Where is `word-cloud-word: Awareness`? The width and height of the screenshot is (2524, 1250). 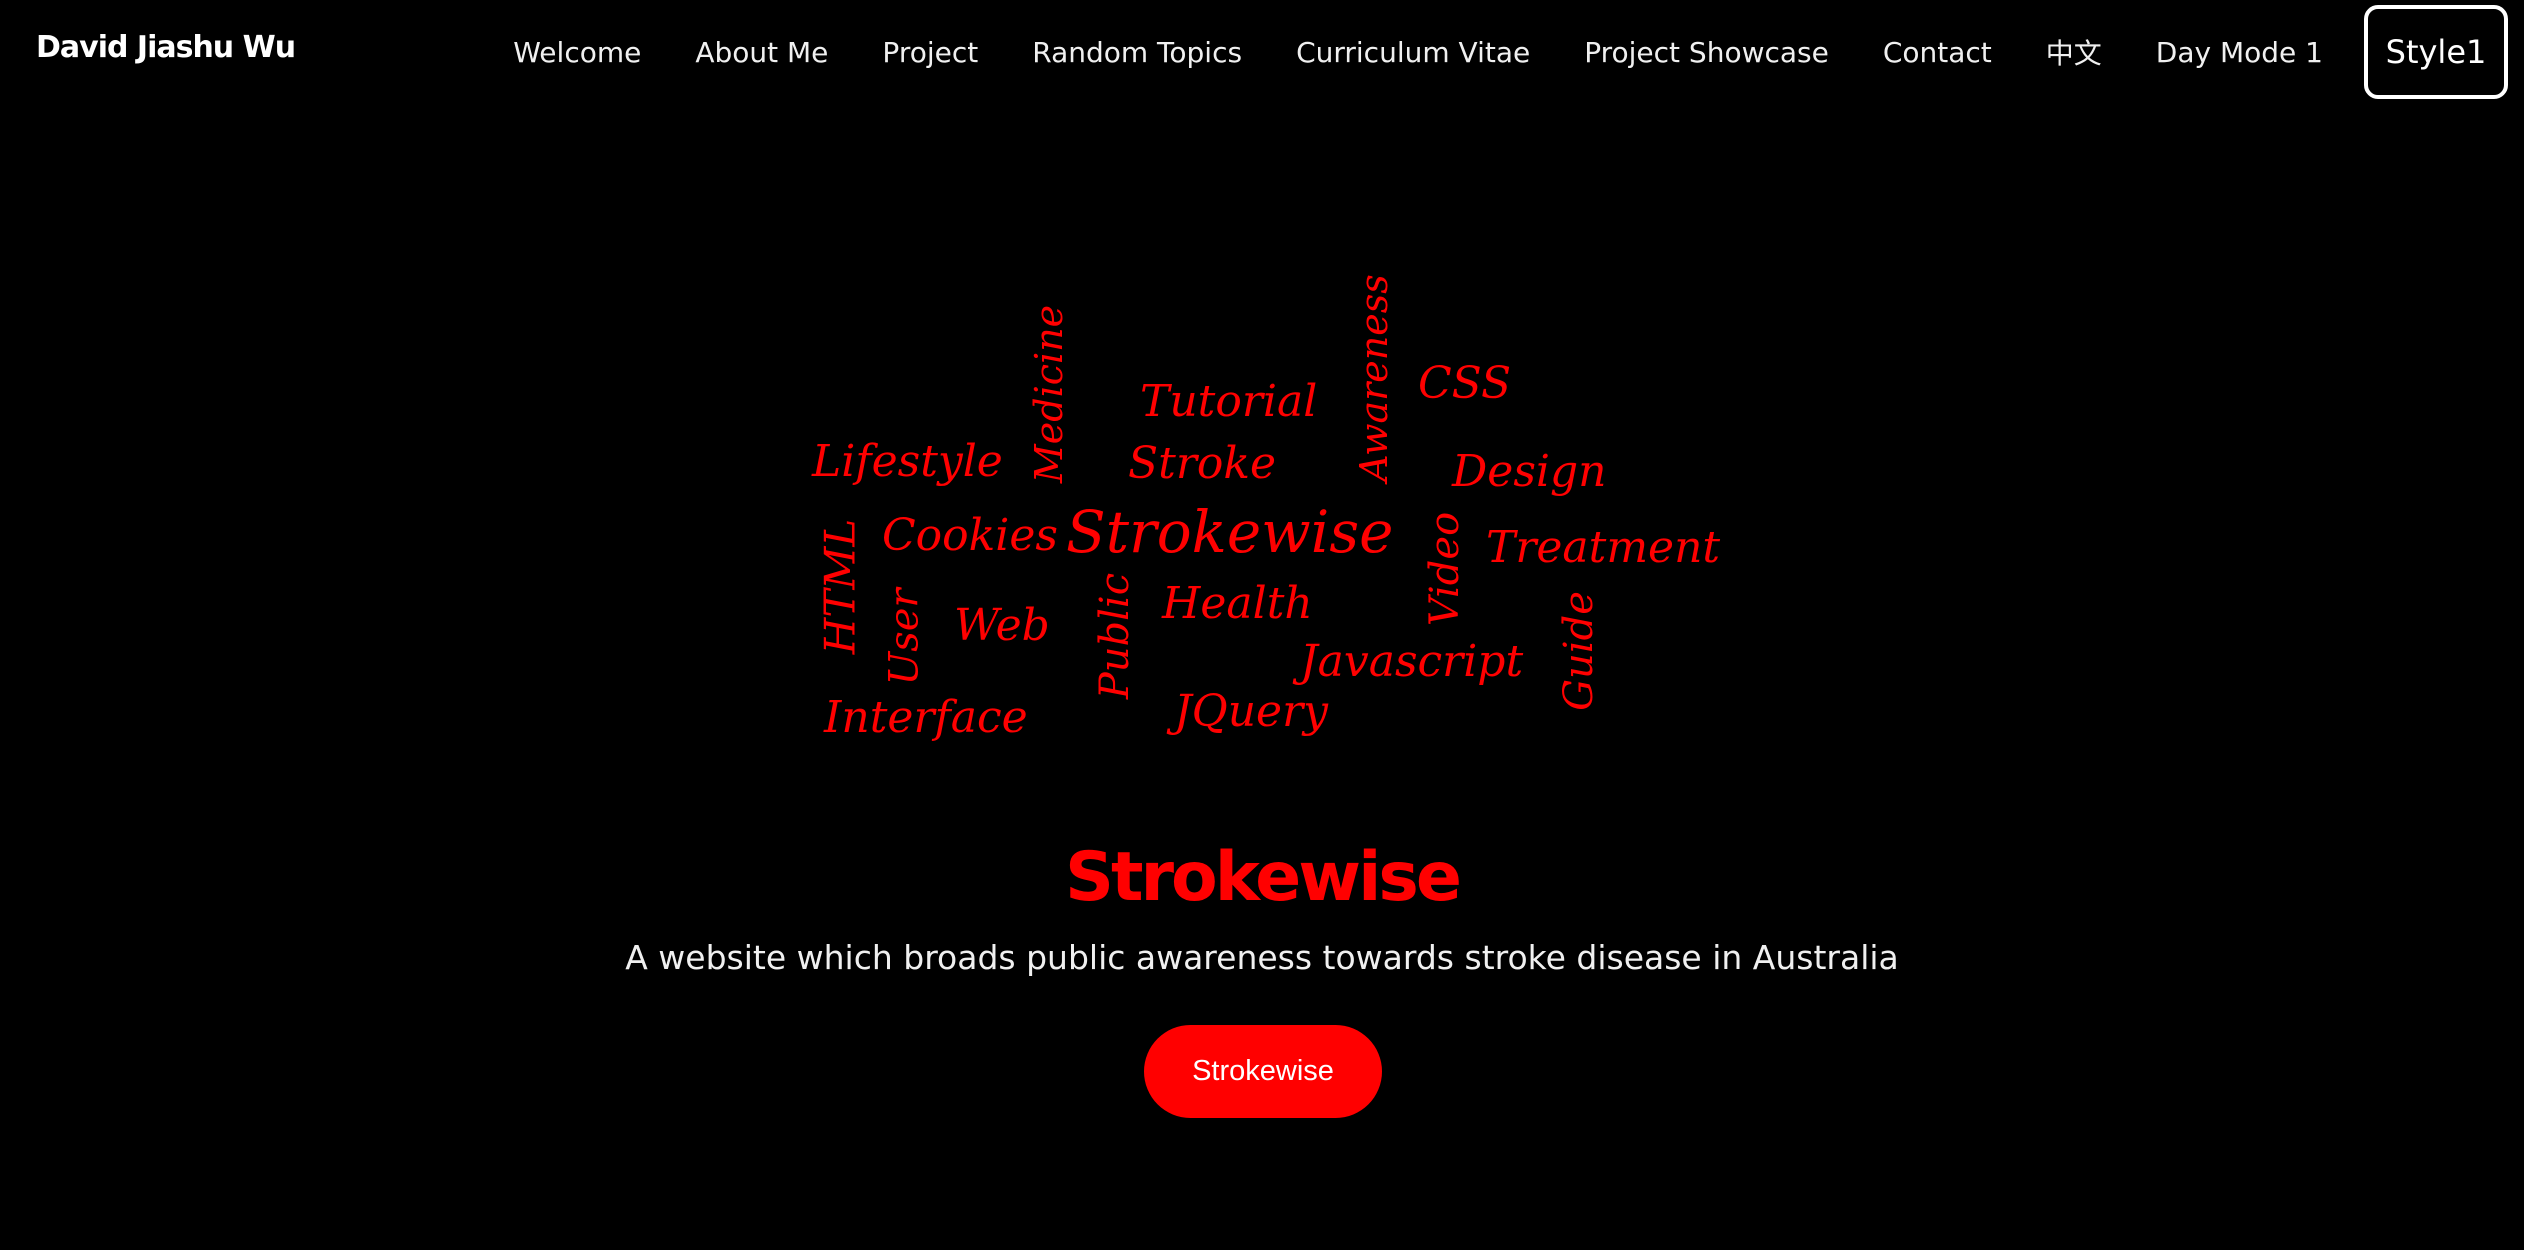
word-cloud-word: Awareness is located at coordinates (1373, 378).